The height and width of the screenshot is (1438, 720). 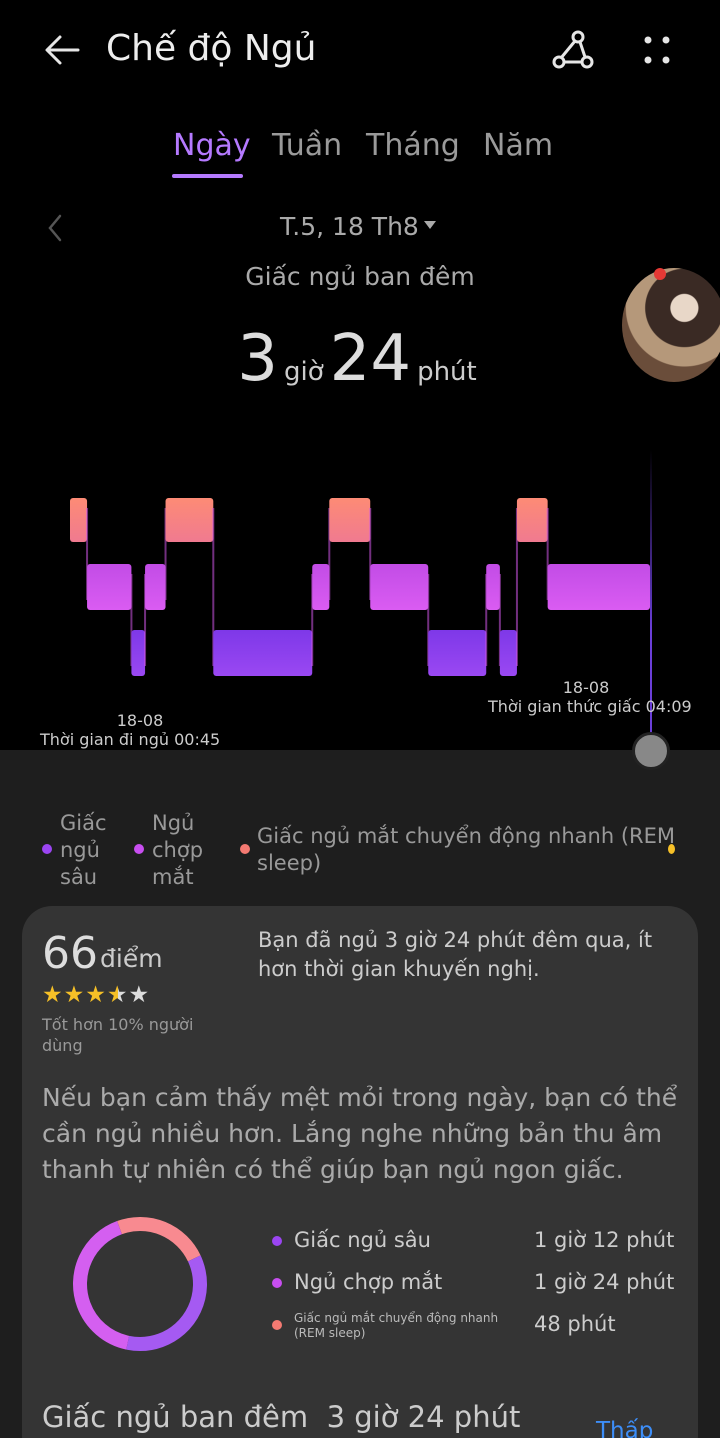 I want to click on page-title: Chế độ Ngủ, so click(x=211, y=48).